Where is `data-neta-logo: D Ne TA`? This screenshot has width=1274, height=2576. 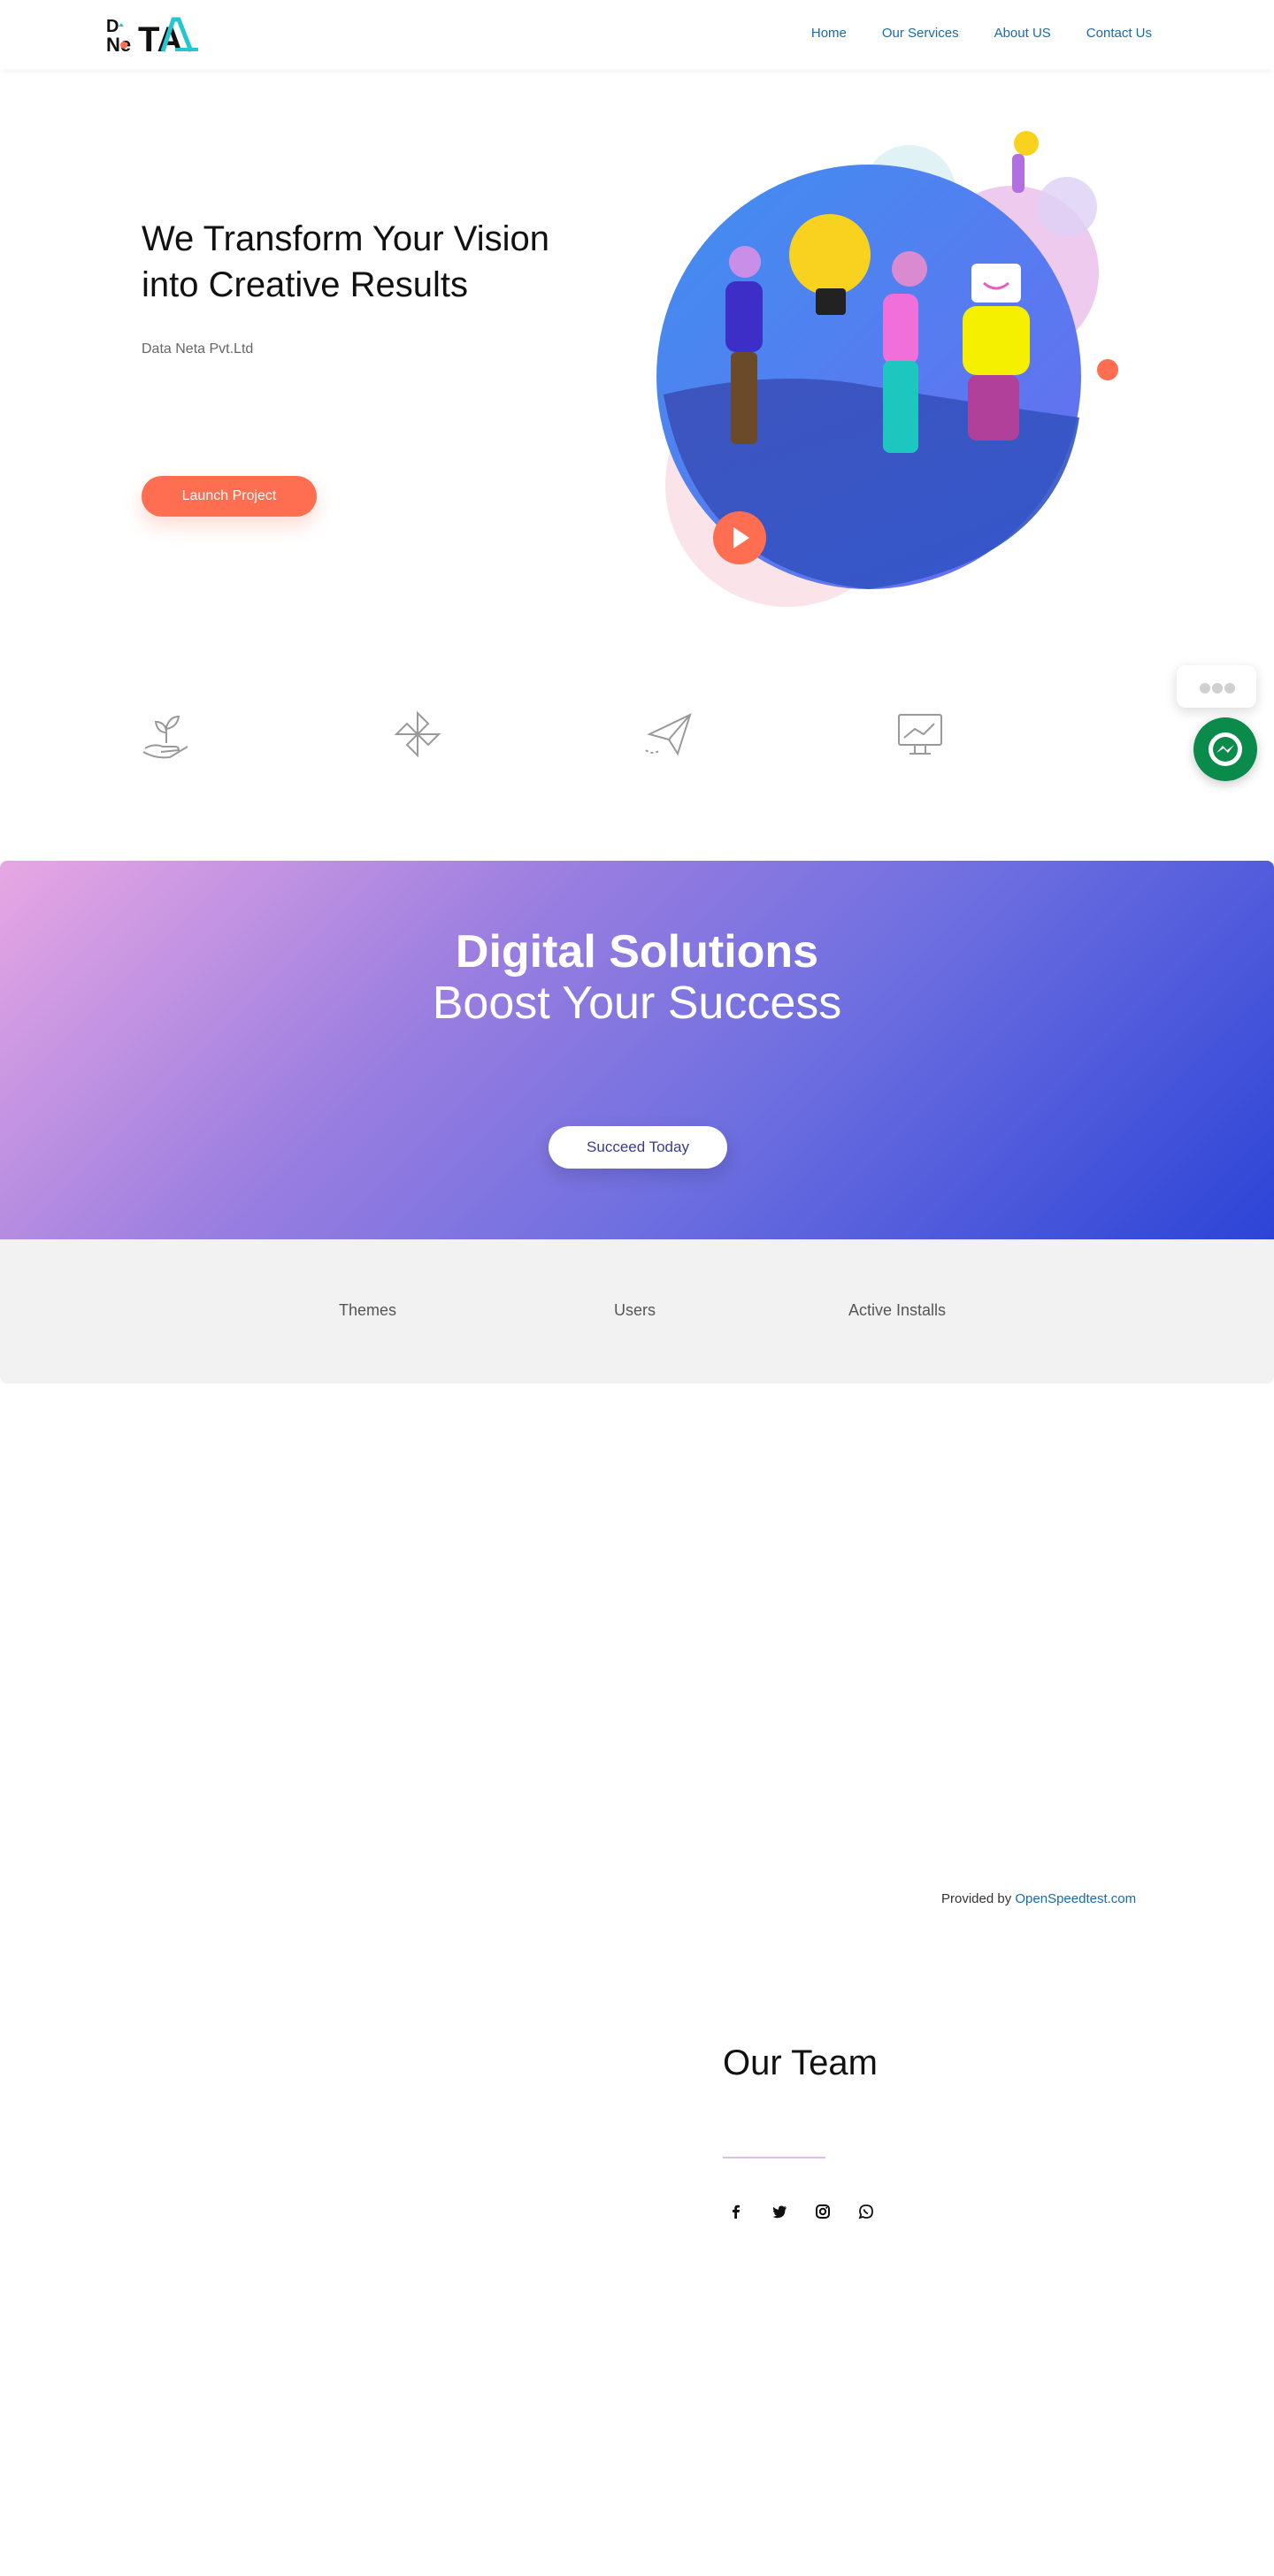 data-neta-logo: D Ne TA is located at coordinates (152, 34).